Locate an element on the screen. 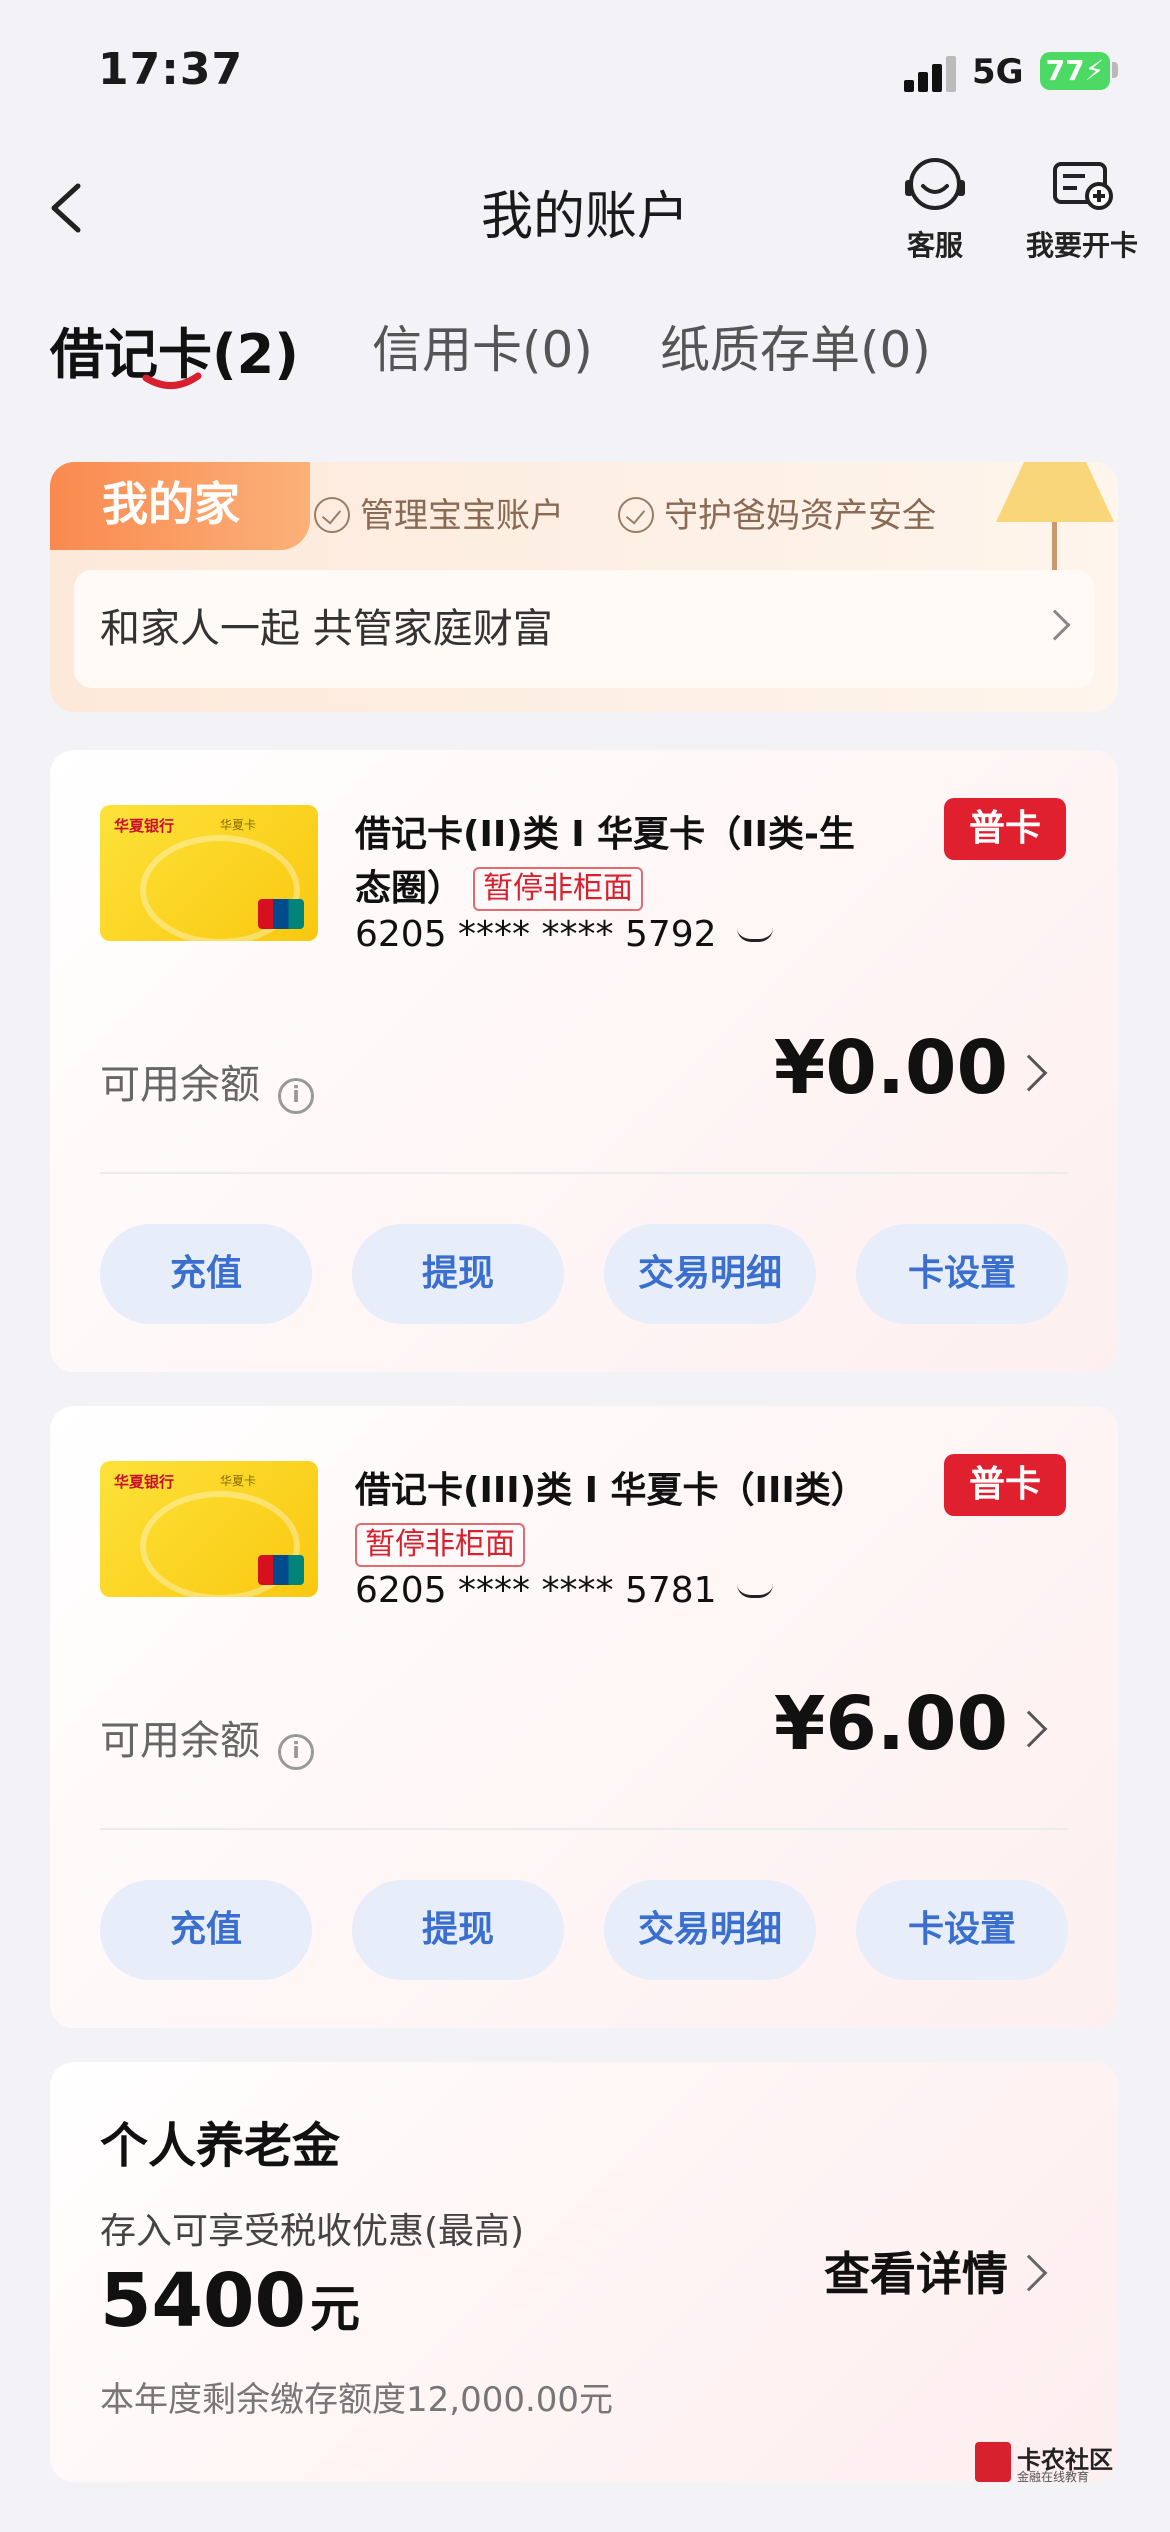 This screenshot has width=1170, height=2532. family-feature-baby: 管理宝宝账户 is located at coordinates (439, 512).